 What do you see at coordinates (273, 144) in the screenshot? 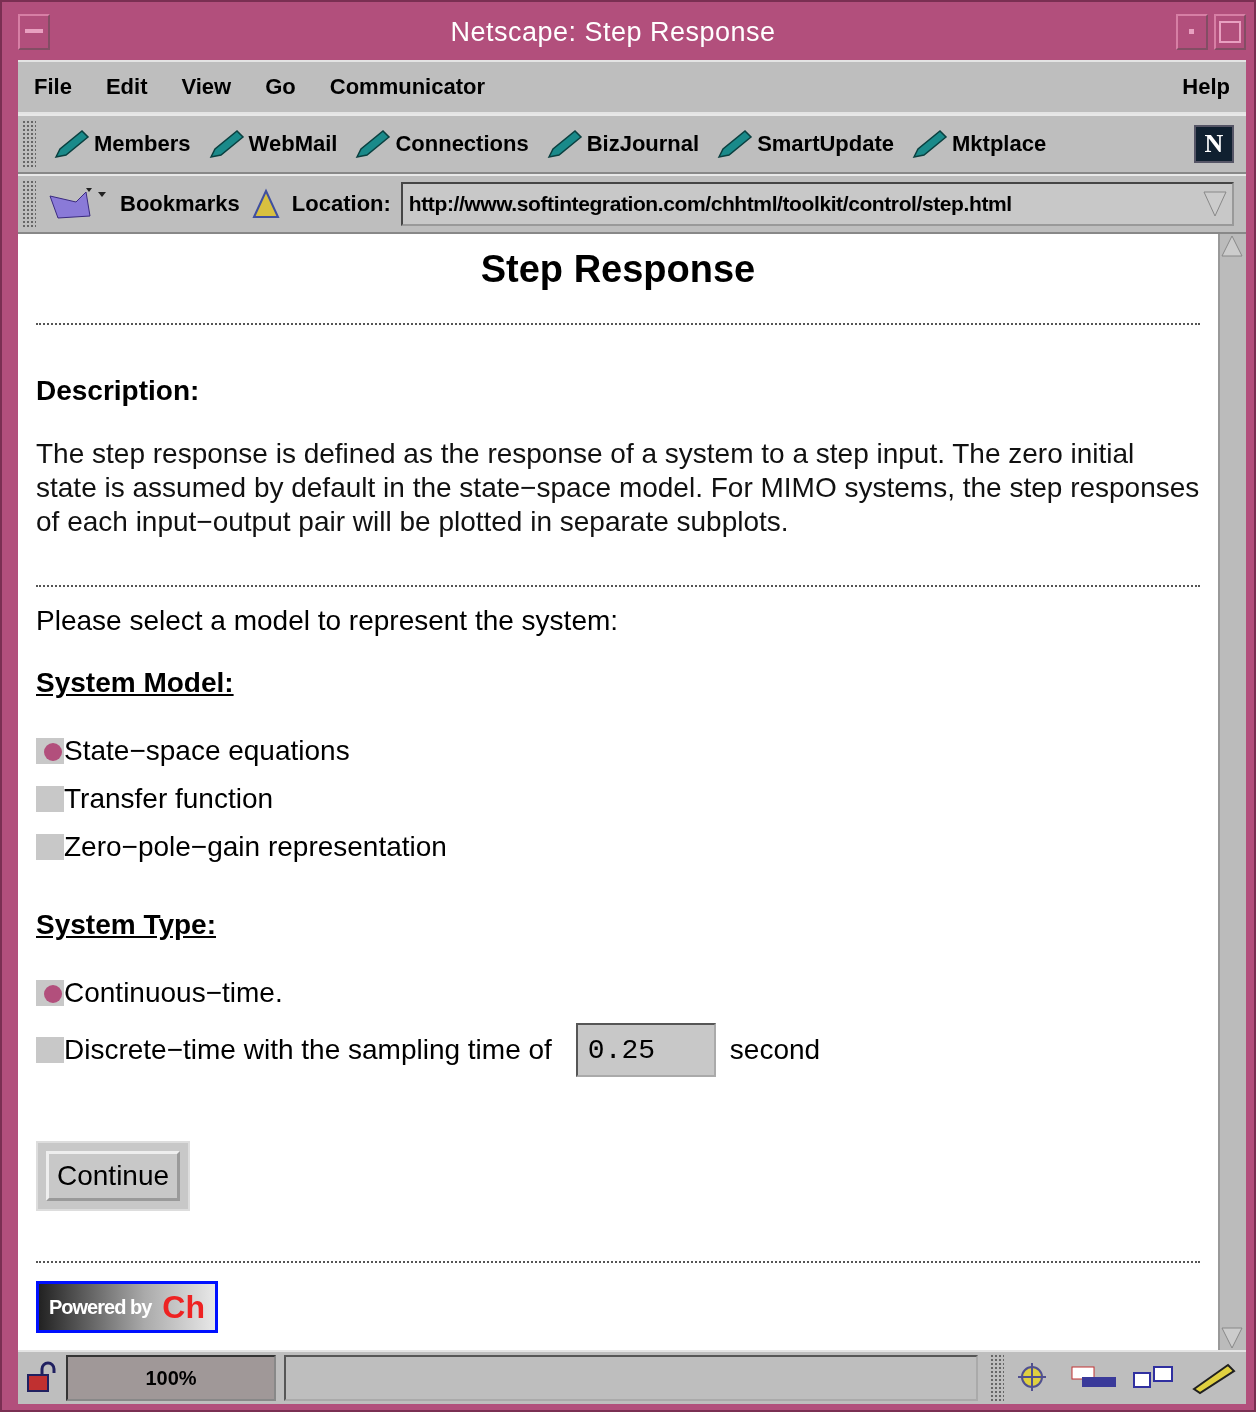
I see `toolbar-button: WebMail` at bounding box center [273, 144].